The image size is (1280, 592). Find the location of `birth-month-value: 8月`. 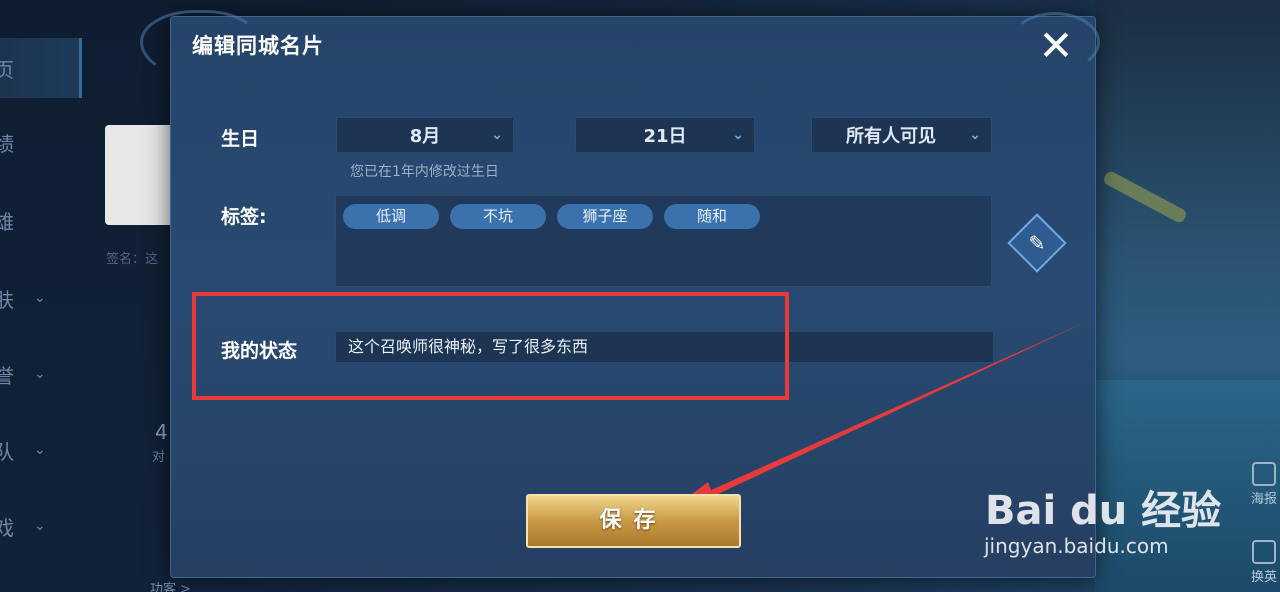

birth-month-value: 8月 is located at coordinates (425, 136).